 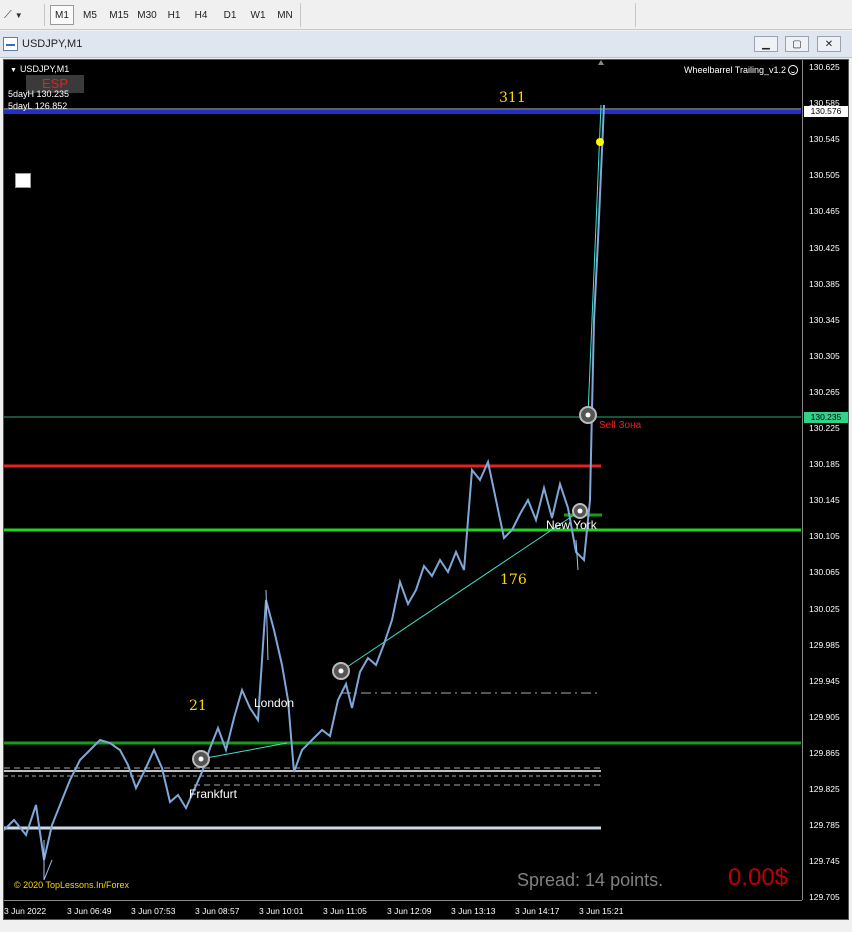 What do you see at coordinates (72, 885) in the screenshot?
I see `copyright-text: © 2020 TopLessons.In/Forex` at bounding box center [72, 885].